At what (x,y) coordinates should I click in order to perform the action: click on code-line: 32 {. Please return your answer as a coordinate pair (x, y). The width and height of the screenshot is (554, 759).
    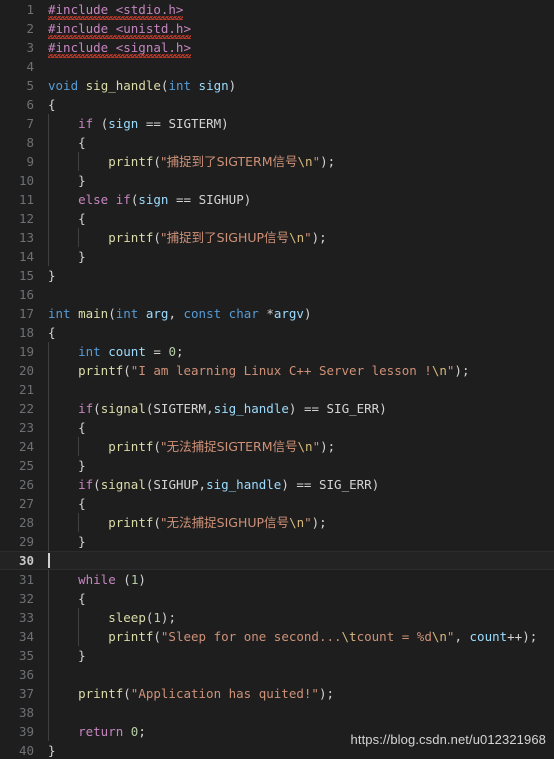
    Looking at the image, I should click on (277, 598).